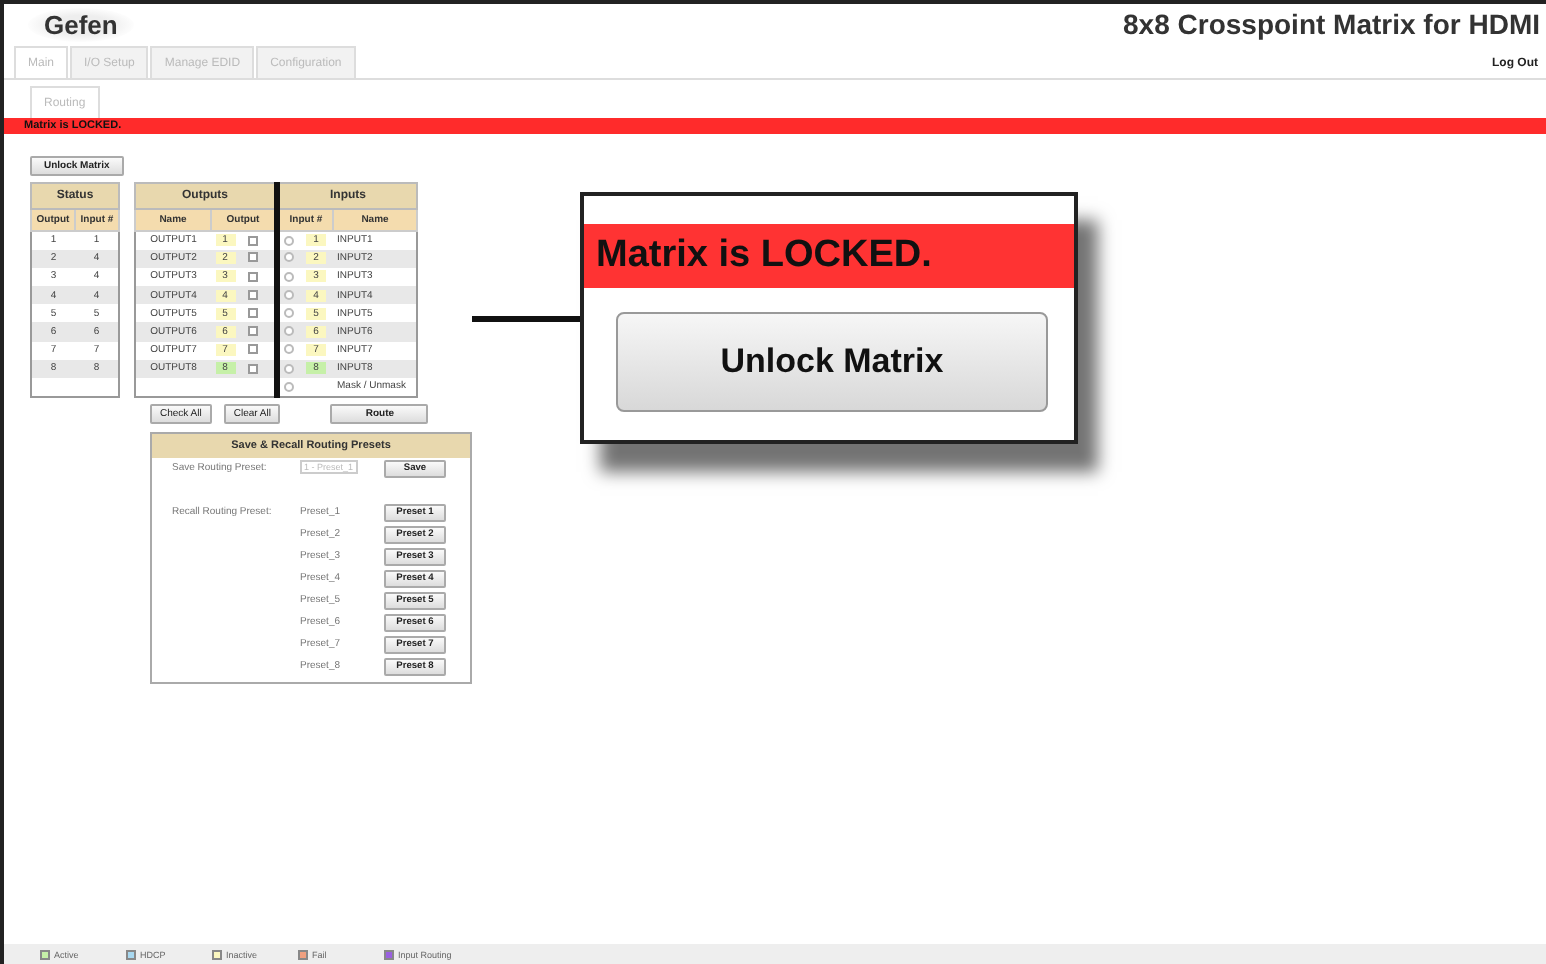  Describe the element at coordinates (829, 256) in the screenshot. I see `locked-banner: Matrix is LOCKED.` at that location.